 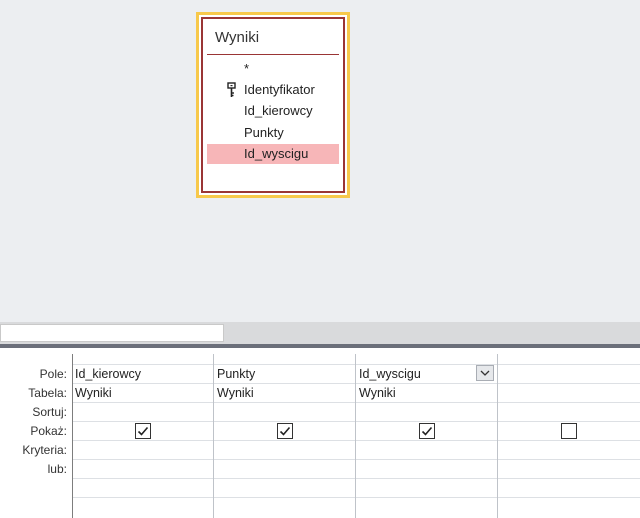 I want to click on row-label-tabela: Tabela:, so click(x=47, y=393).